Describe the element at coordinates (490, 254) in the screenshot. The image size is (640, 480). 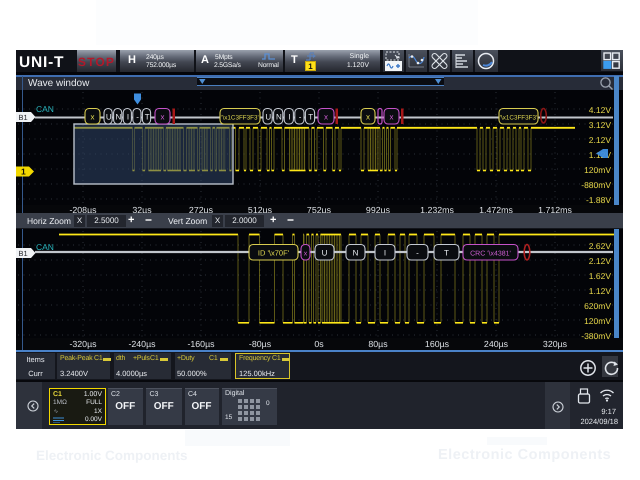
I see `svg-text: CRC '\x4381'` at that location.